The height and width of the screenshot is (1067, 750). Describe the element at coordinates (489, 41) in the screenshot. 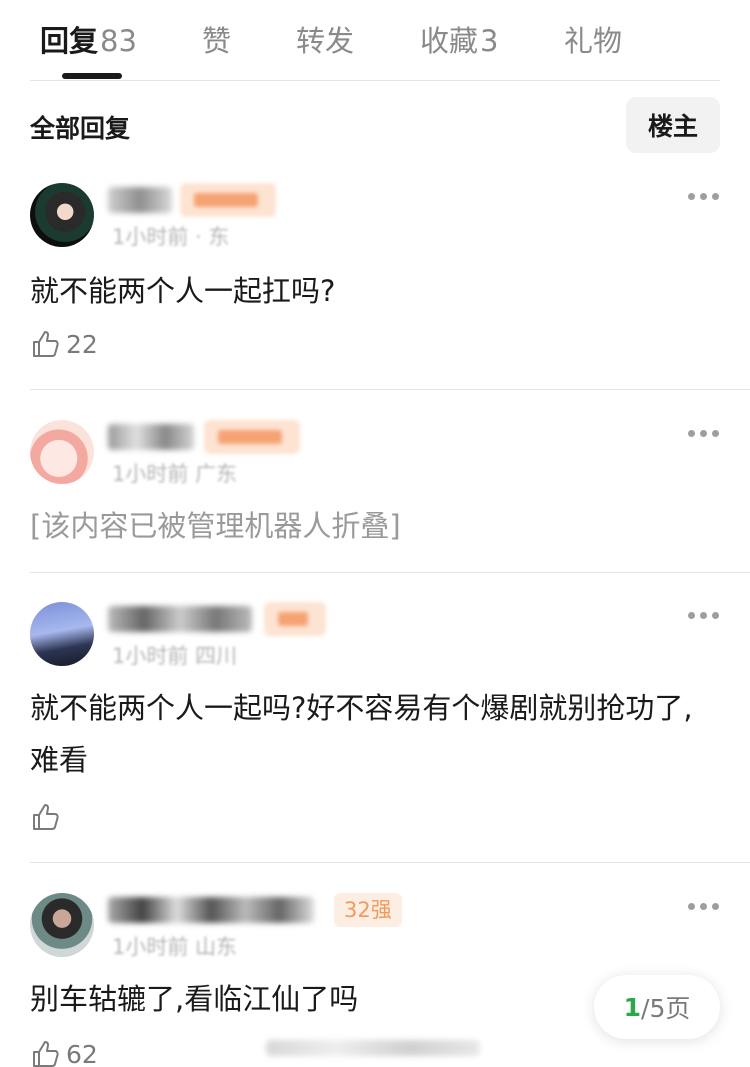

I see `tab-favorites-count: 3` at that location.